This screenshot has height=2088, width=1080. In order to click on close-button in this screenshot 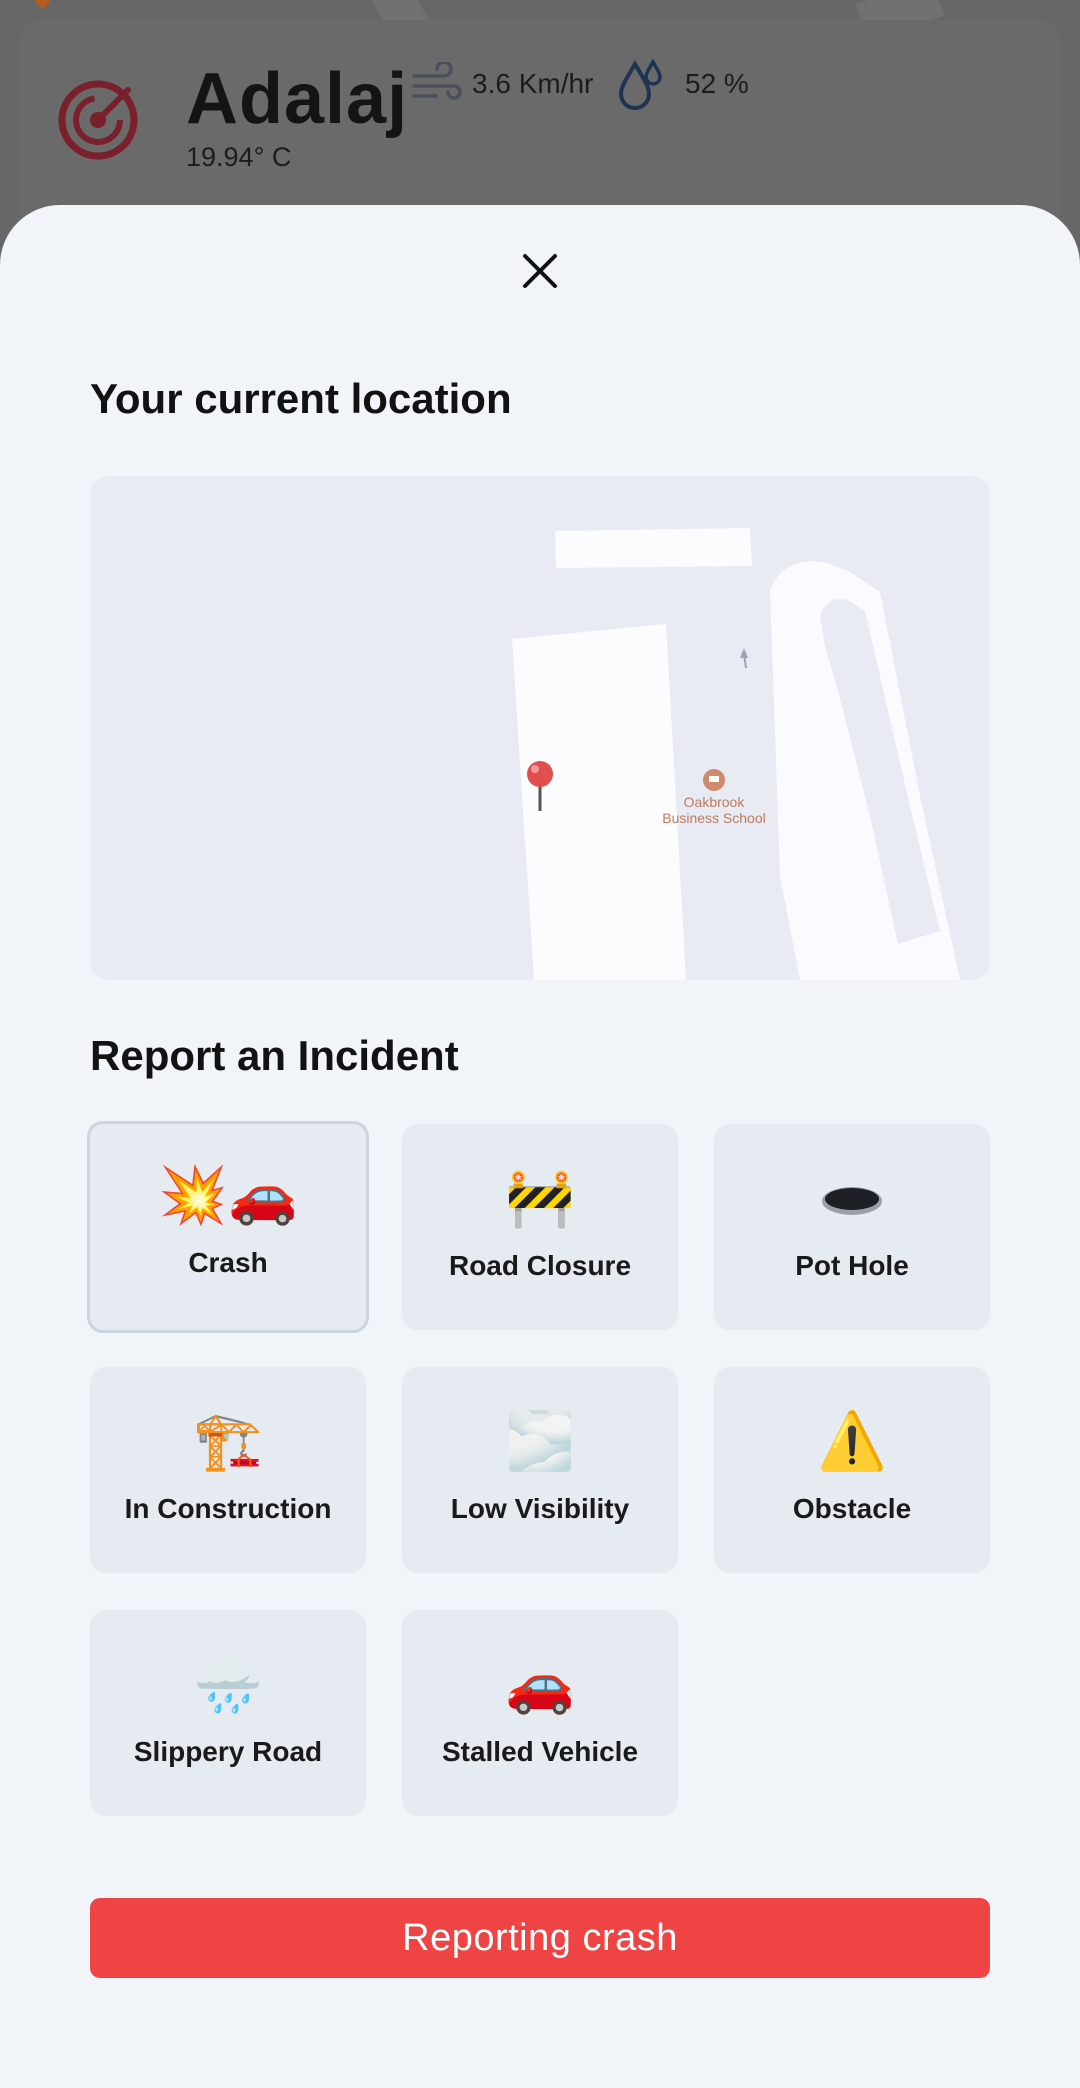, I will do `click(540, 271)`.